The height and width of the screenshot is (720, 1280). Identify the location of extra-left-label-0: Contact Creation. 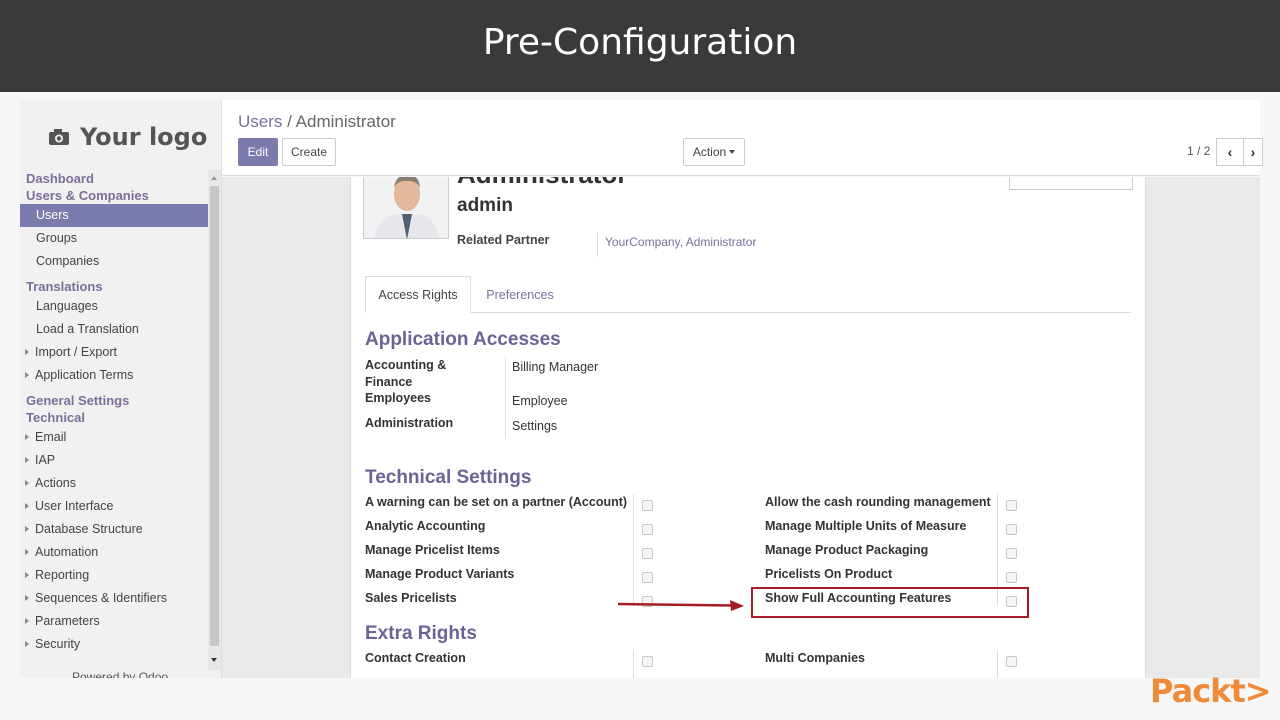
(415, 658).